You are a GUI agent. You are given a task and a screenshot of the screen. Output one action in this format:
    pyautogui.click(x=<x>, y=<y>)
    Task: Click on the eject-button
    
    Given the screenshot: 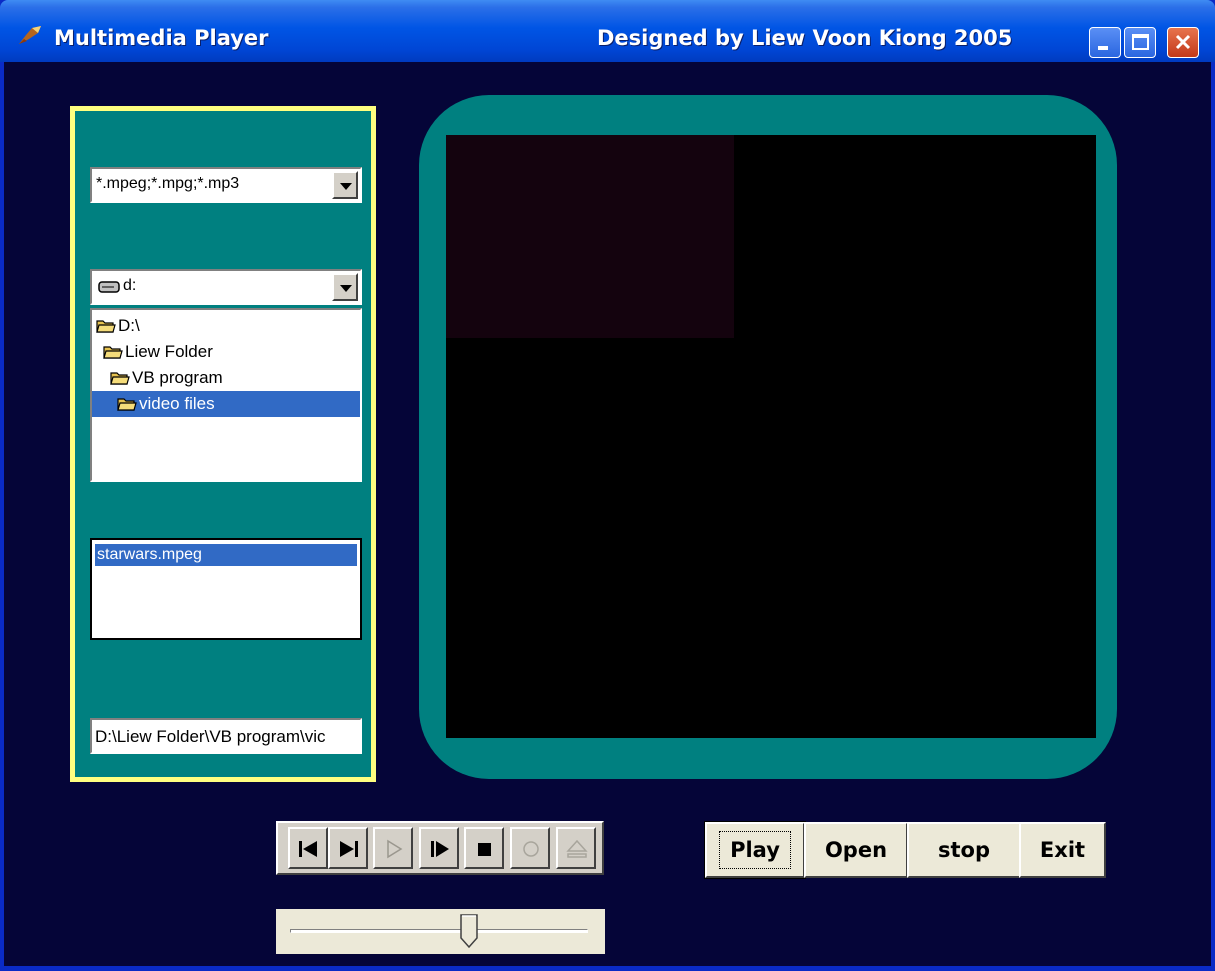 What is the action you would take?
    pyautogui.click(x=576, y=848)
    